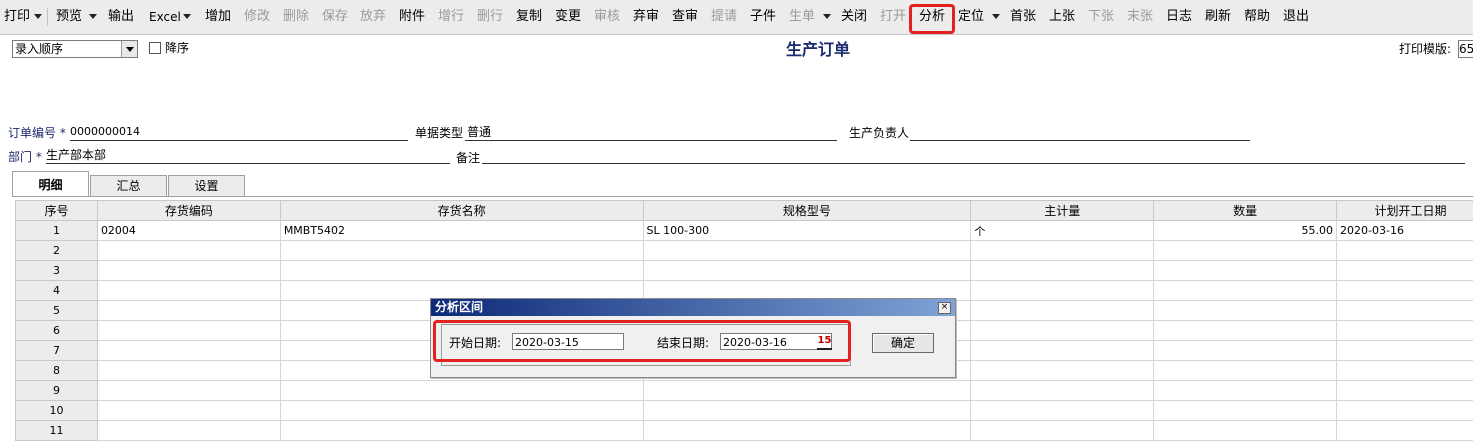 The image size is (1473, 441). Describe the element at coordinates (607, 17) in the screenshot. I see `audit-button: 审核` at that location.